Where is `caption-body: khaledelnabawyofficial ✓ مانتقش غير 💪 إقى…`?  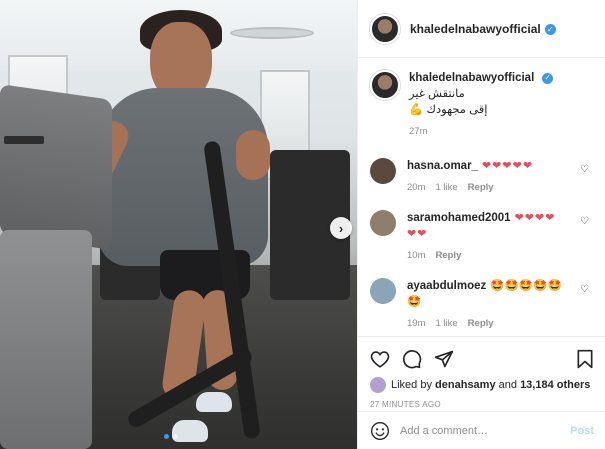 caption-body: khaledelnabawyofficial ✓ مانتقش غير 💪 إقى… is located at coordinates (494, 105).